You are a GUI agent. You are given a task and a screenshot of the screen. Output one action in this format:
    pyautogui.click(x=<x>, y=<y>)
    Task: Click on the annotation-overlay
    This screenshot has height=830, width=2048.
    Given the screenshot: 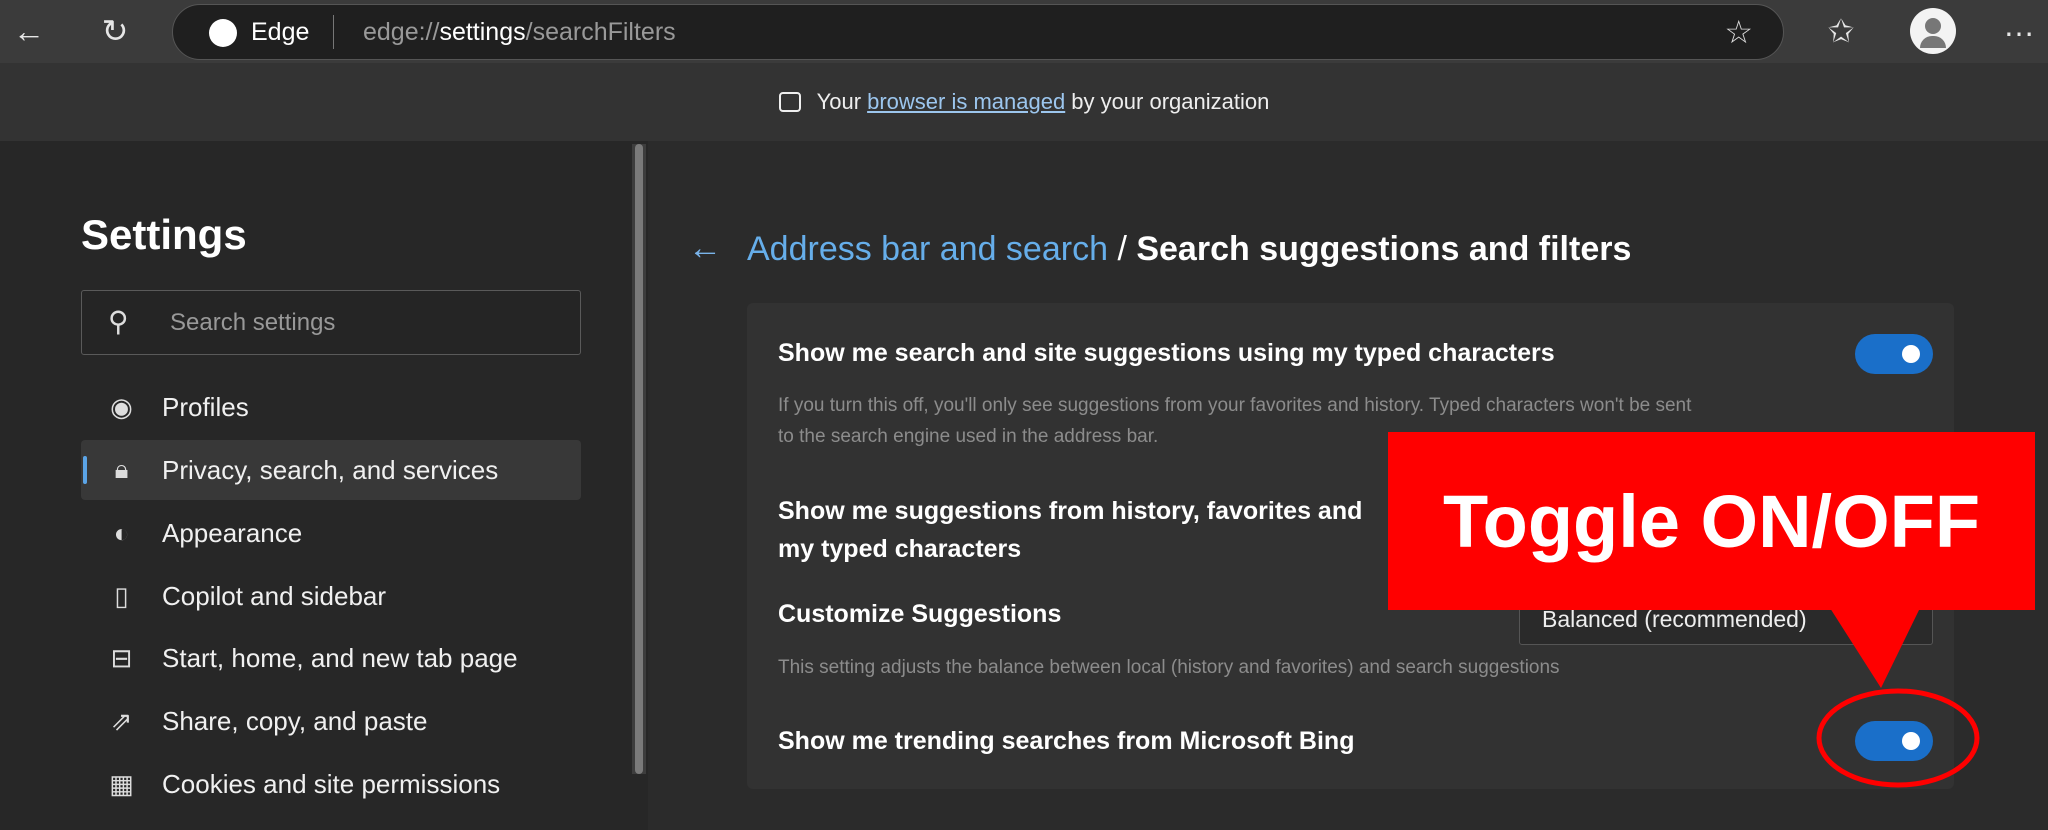 What is the action you would take?
    pyautogui.click(x=1898, y=698)
    